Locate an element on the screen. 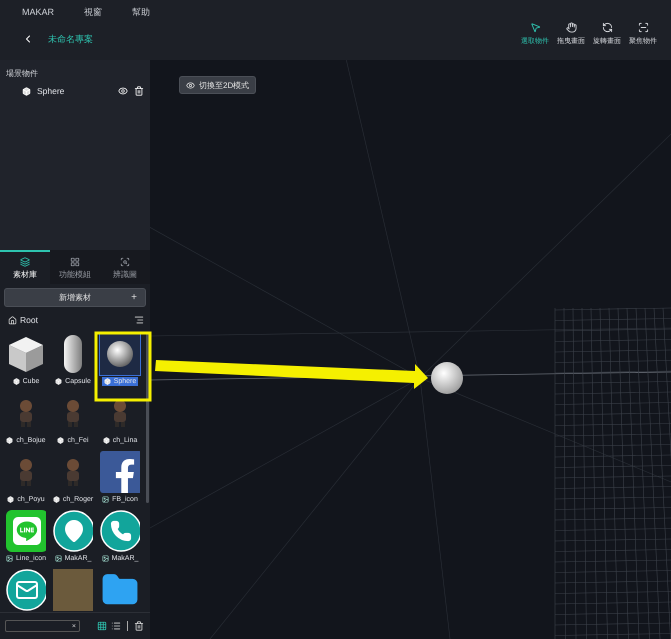 The width and height of the screenshot is (671, 639). hand-icon is located at coordinates (571, 27).